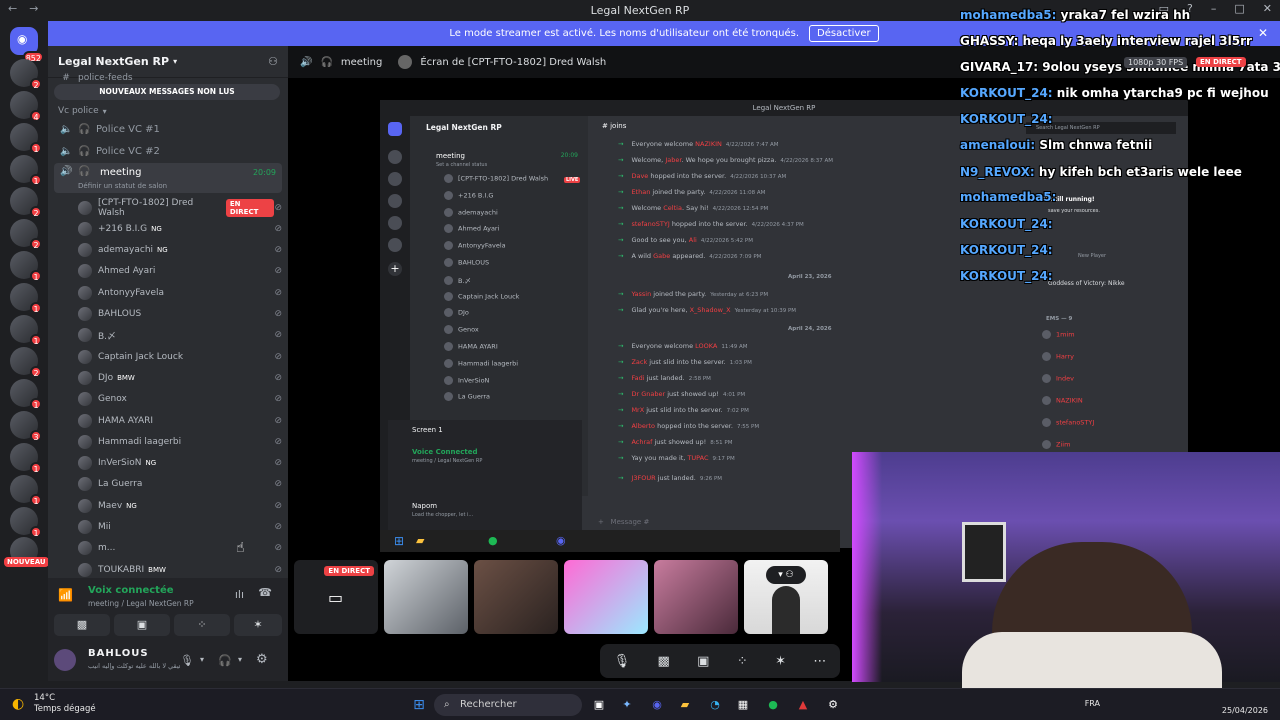 The height and width of the screenshot is (720, 1280). Describe the element at coordinates (599, 705) in the screenshot. I see `task-view-icon: ▣` at that location.